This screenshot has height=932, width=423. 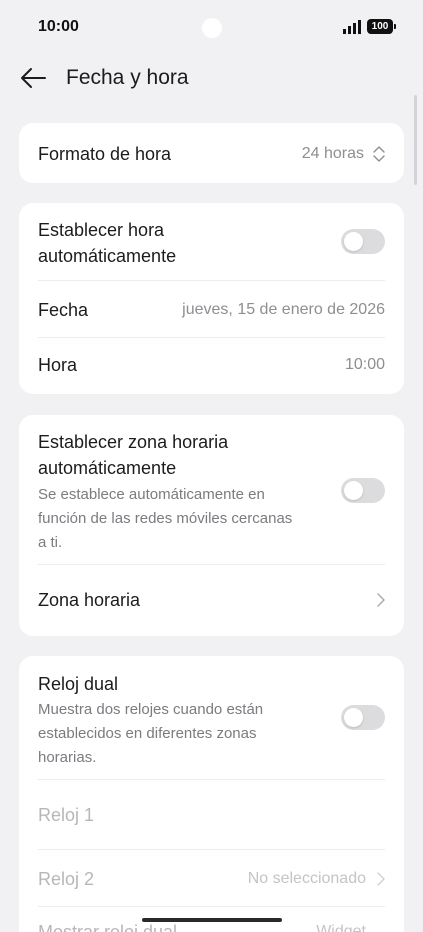 I want to click on auto-timezone-label-line1: Establecer zona horaria, so click(x=133, y=442).